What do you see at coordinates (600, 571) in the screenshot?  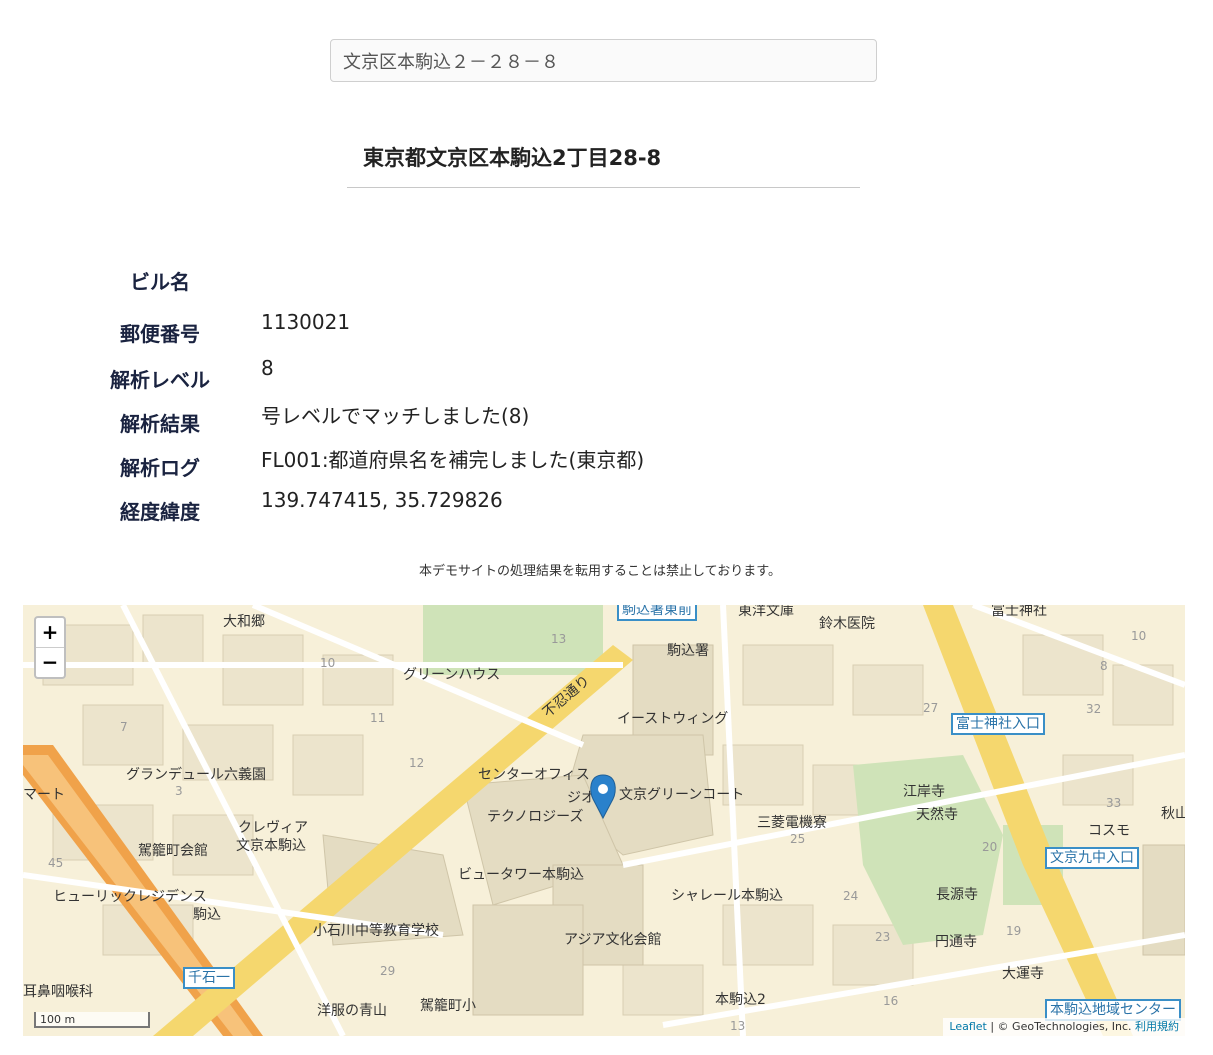 I see `usage-notice: 本デモサイトの処理結果を転用することは禁止しております。` at bounding box center [600, 571].